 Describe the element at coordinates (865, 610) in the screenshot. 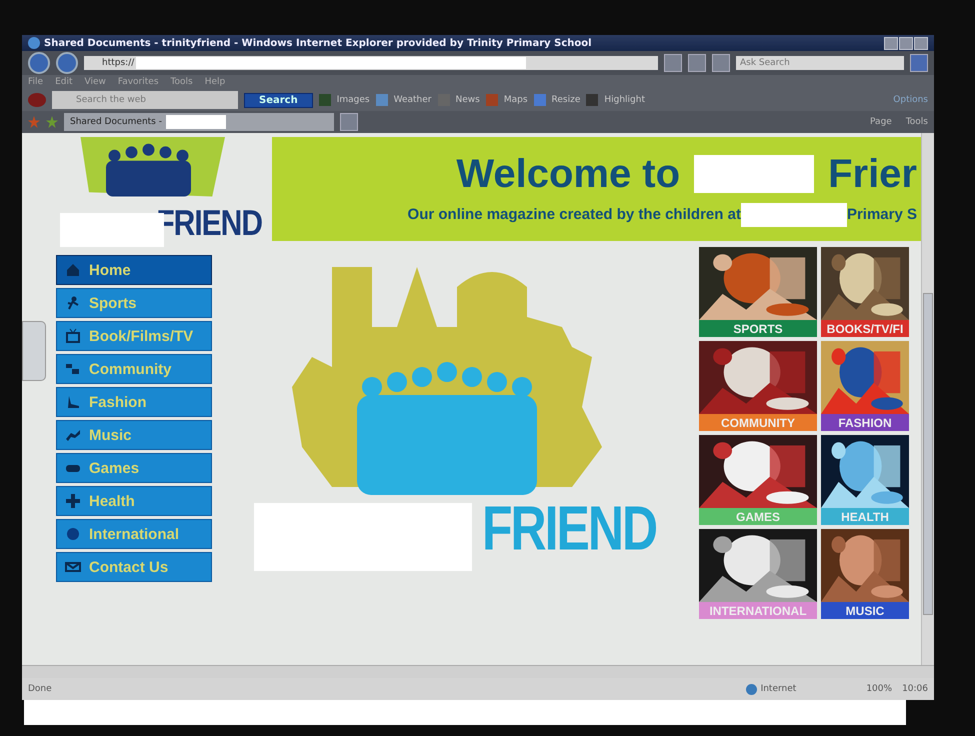

I see `tile-label: MUSIC` at that location.